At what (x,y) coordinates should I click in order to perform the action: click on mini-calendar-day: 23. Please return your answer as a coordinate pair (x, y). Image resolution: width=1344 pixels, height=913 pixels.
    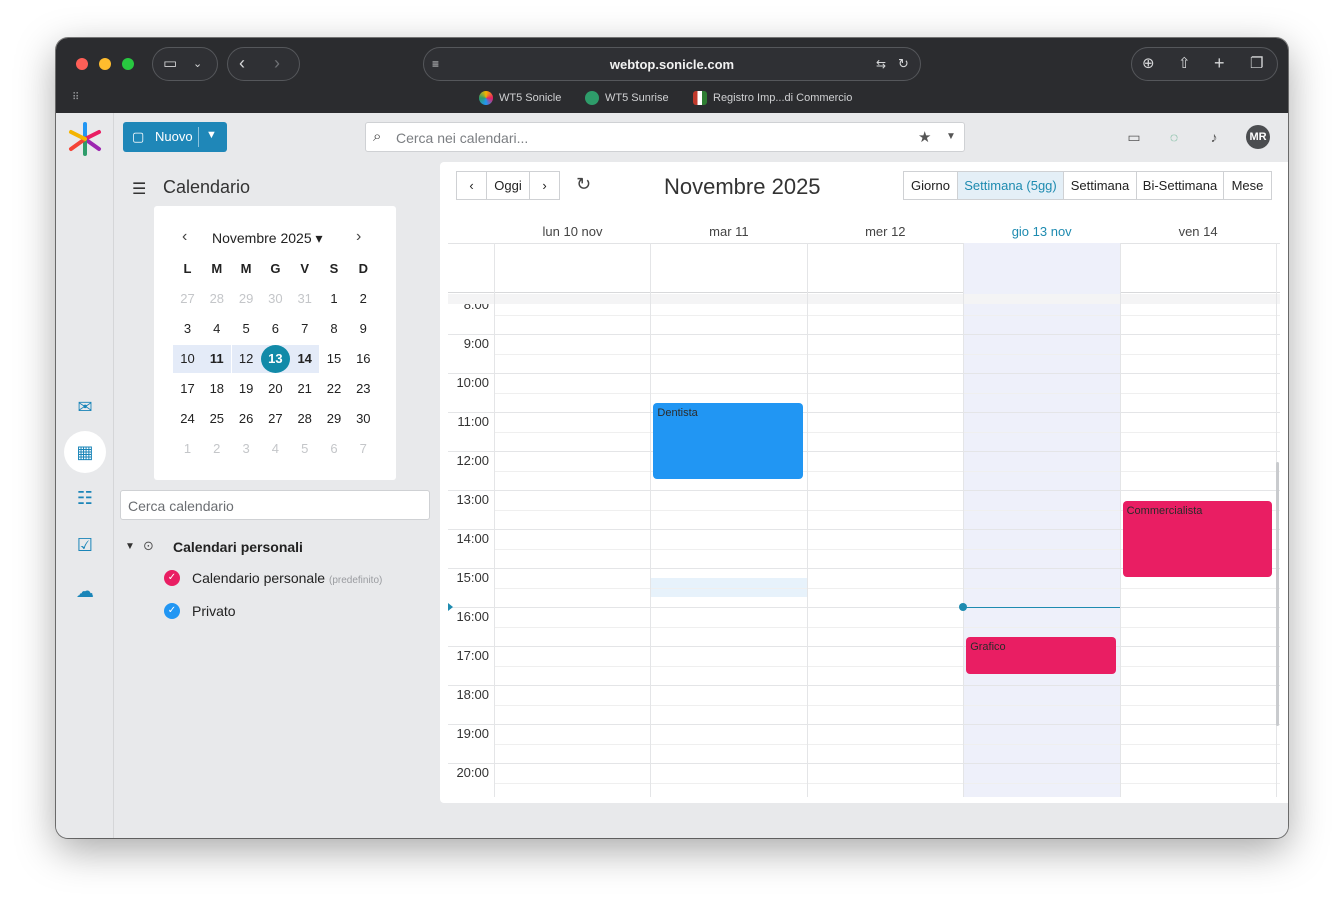
    Looking at the image, I should click on (363, 389).